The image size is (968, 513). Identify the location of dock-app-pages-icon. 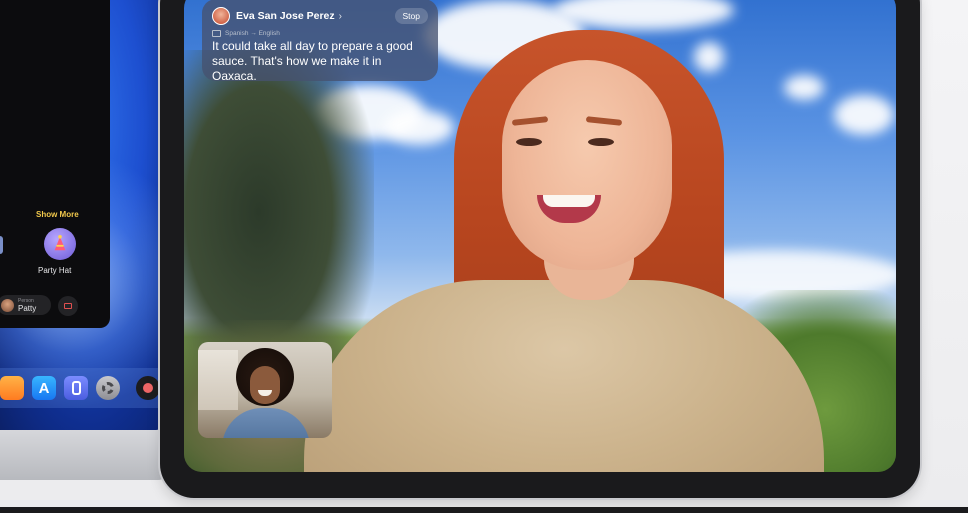
(12, 388).